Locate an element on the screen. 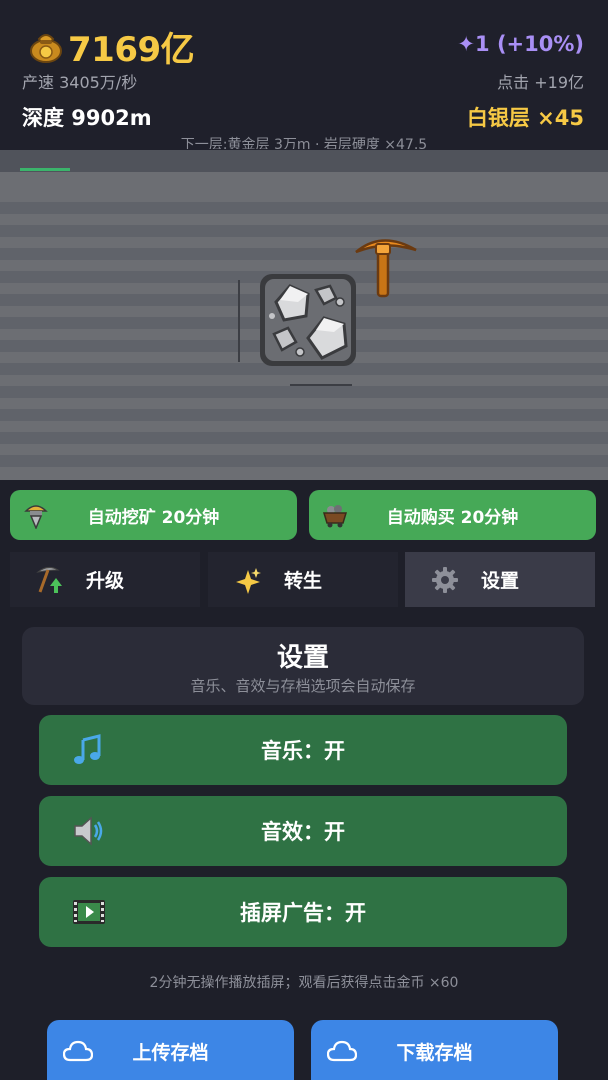 Image resolution: width=608 pixels, height=1080 pixels. settings-title: 设置 is located at coordinates (302, 658).